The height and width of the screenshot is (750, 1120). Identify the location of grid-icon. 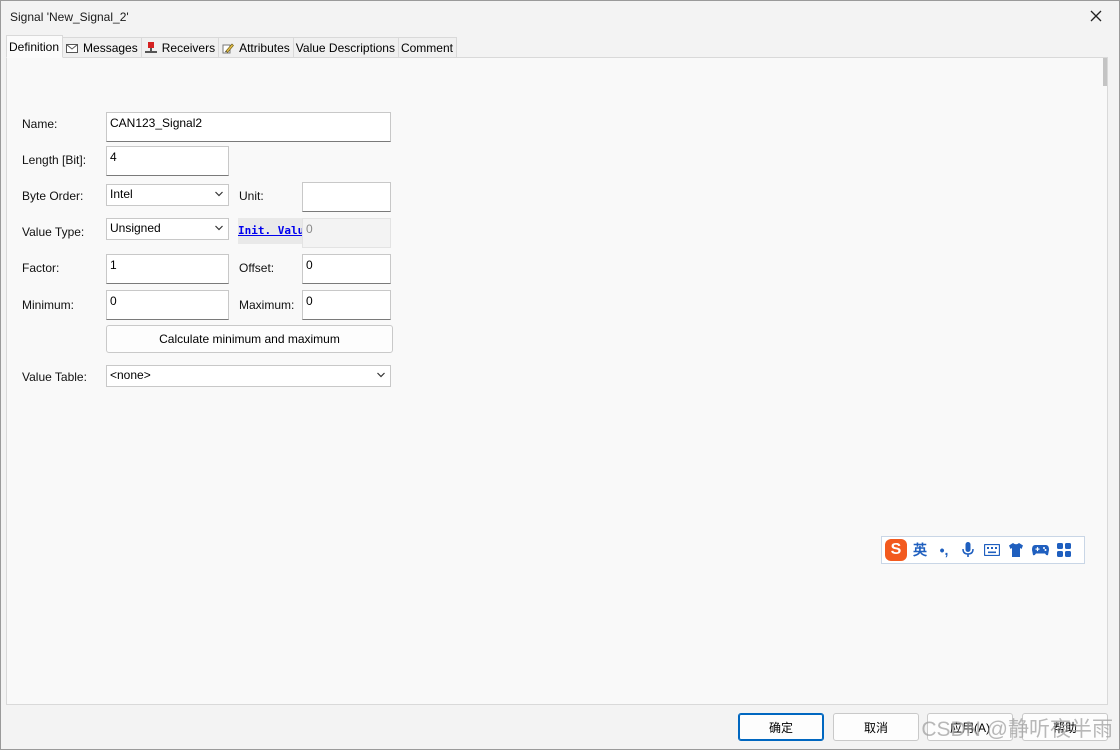
(1064, 550).